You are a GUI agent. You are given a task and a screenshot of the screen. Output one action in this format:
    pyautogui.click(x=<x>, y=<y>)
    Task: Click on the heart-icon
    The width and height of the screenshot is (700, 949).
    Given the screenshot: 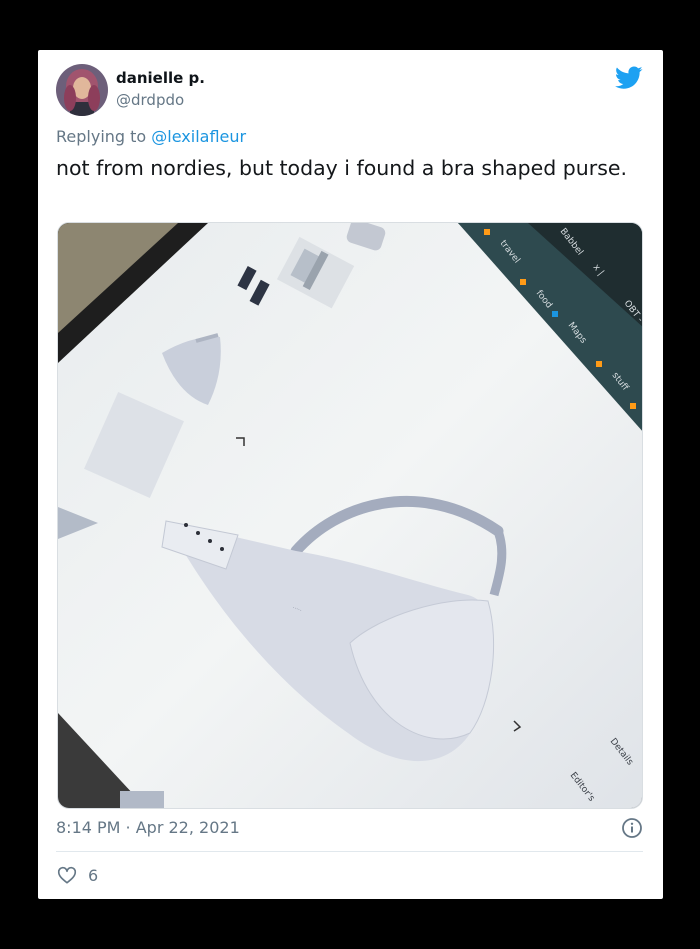 What is the action you would take?
    pyautogui.click(x=67, y=875)
    